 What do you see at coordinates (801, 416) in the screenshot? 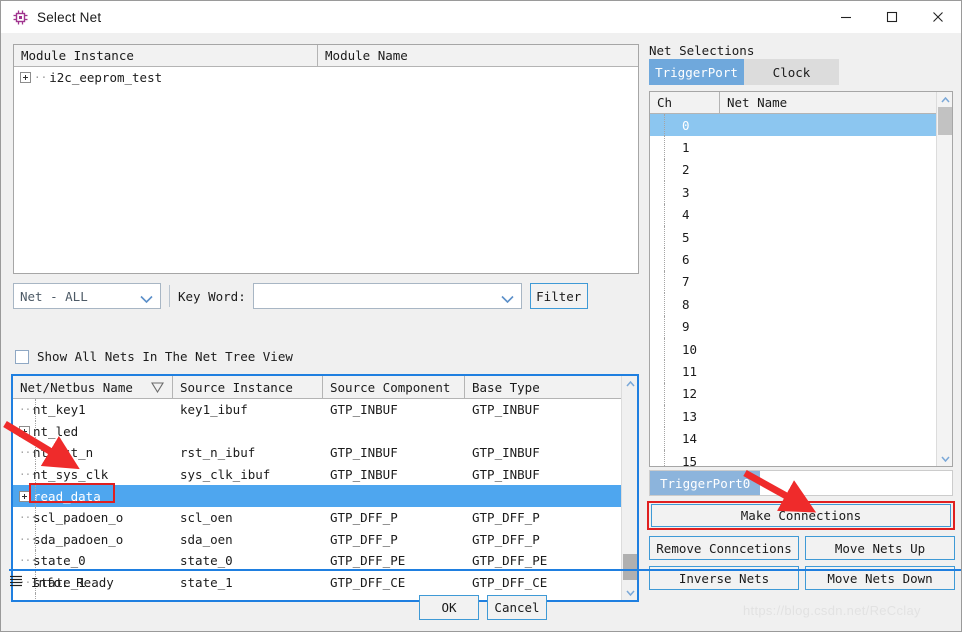
I see `channel-row: 13` at bounding box center [801, 416].